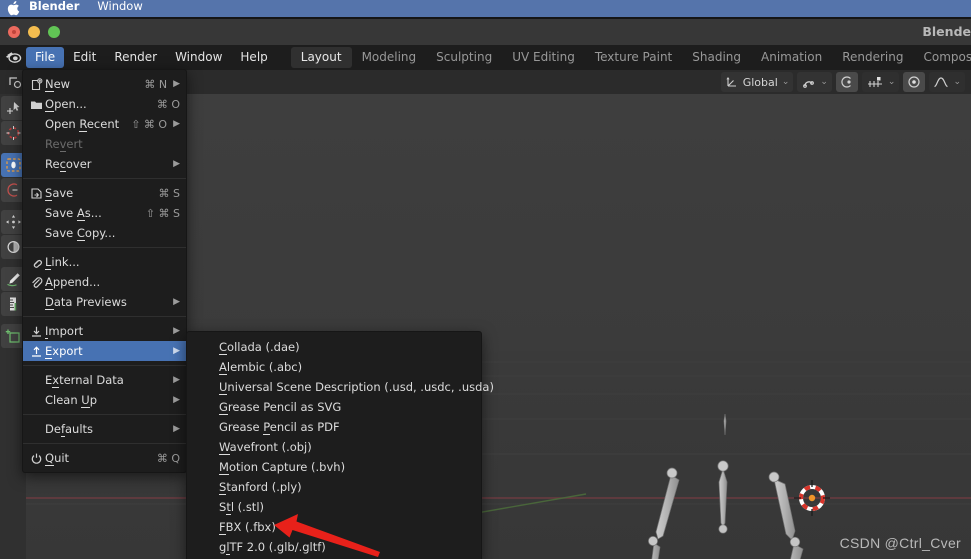 This screenshot has width=971, height=559. I want to click on tab-animation: Animation, so click(791, 57).